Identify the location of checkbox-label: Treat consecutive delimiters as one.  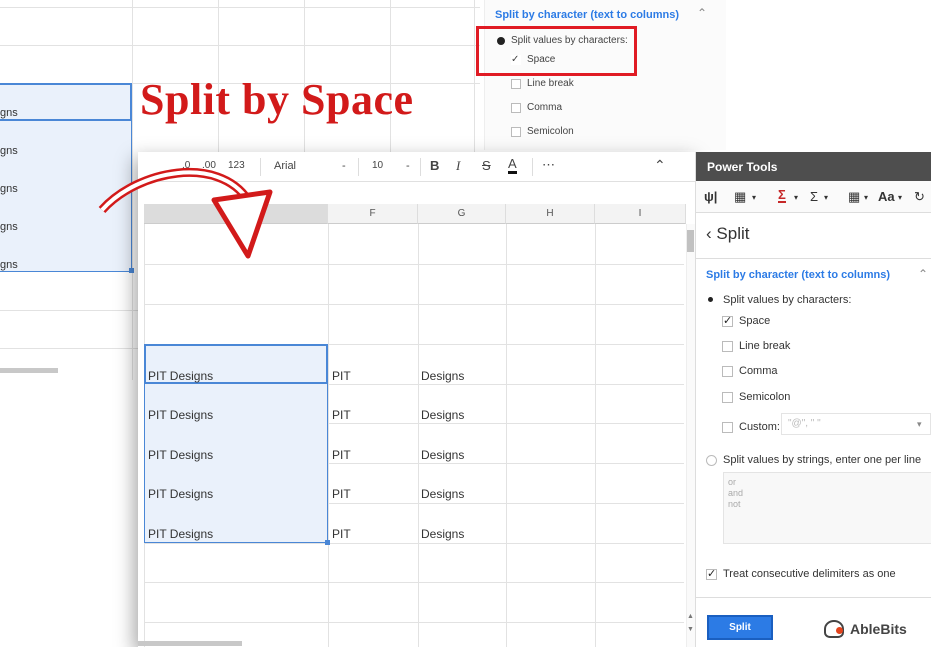
(809, 574).